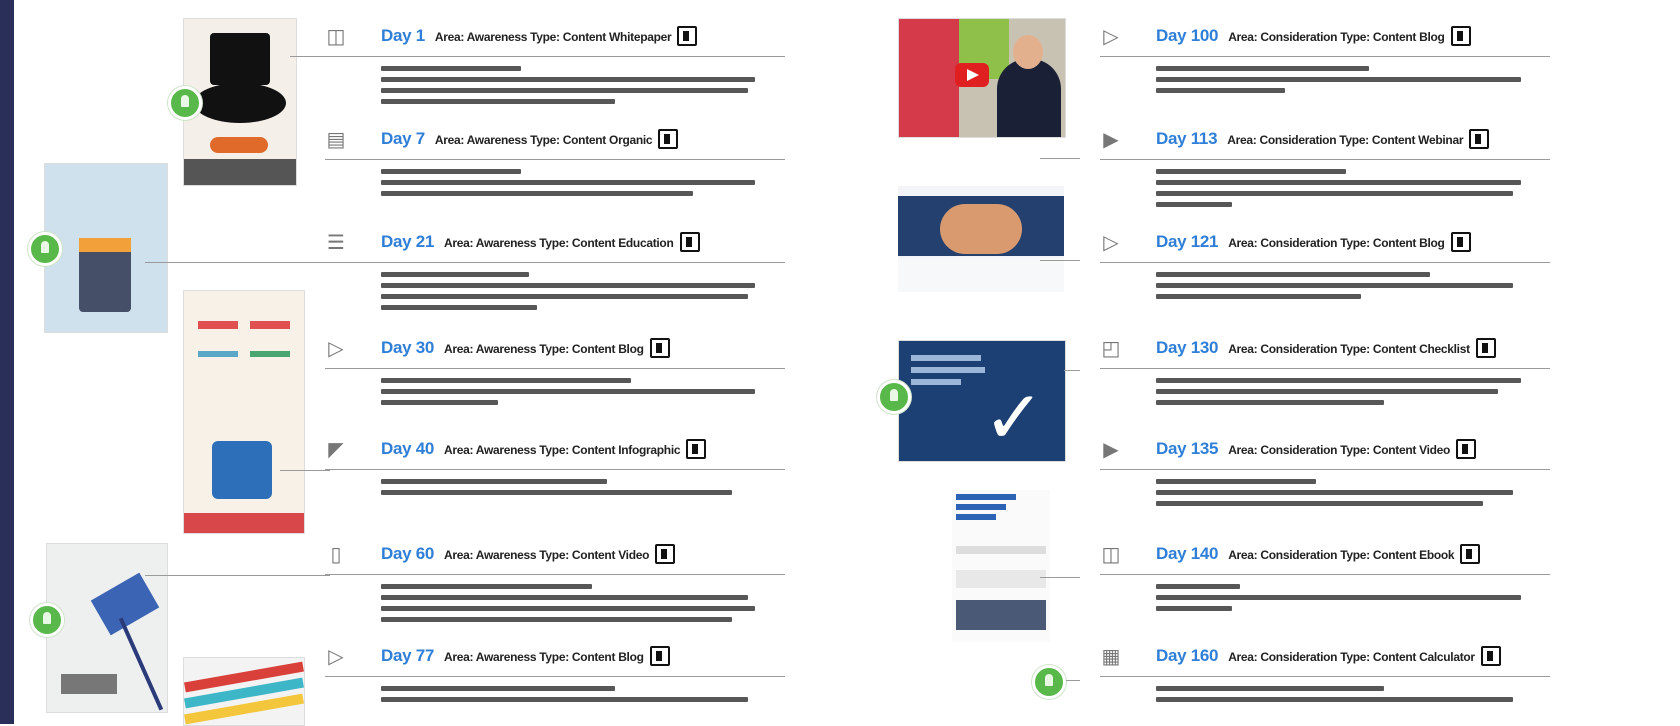  Describe the element at coordinates (7, 362) in the screenshot. I see `left-edge-bar` at that location.